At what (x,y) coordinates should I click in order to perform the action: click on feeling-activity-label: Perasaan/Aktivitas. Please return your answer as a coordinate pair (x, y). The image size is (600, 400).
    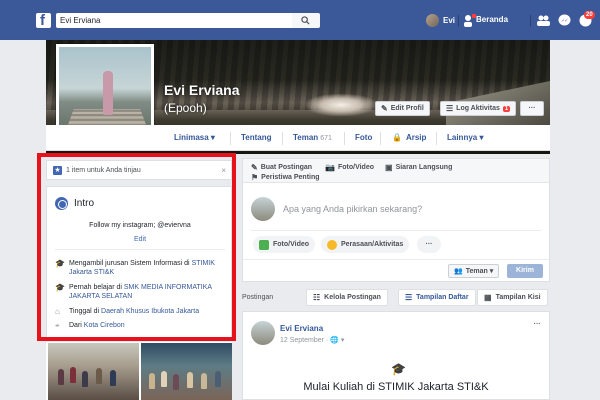
    Looking at the image, I should click on (372, 244).